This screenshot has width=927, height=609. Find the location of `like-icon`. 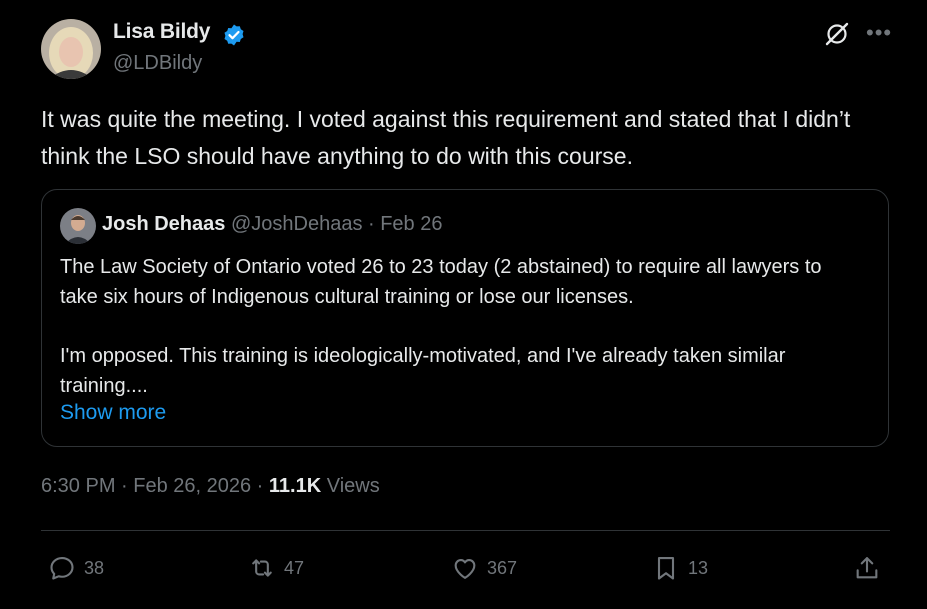

like-icon is located at coordinates (465, 569).